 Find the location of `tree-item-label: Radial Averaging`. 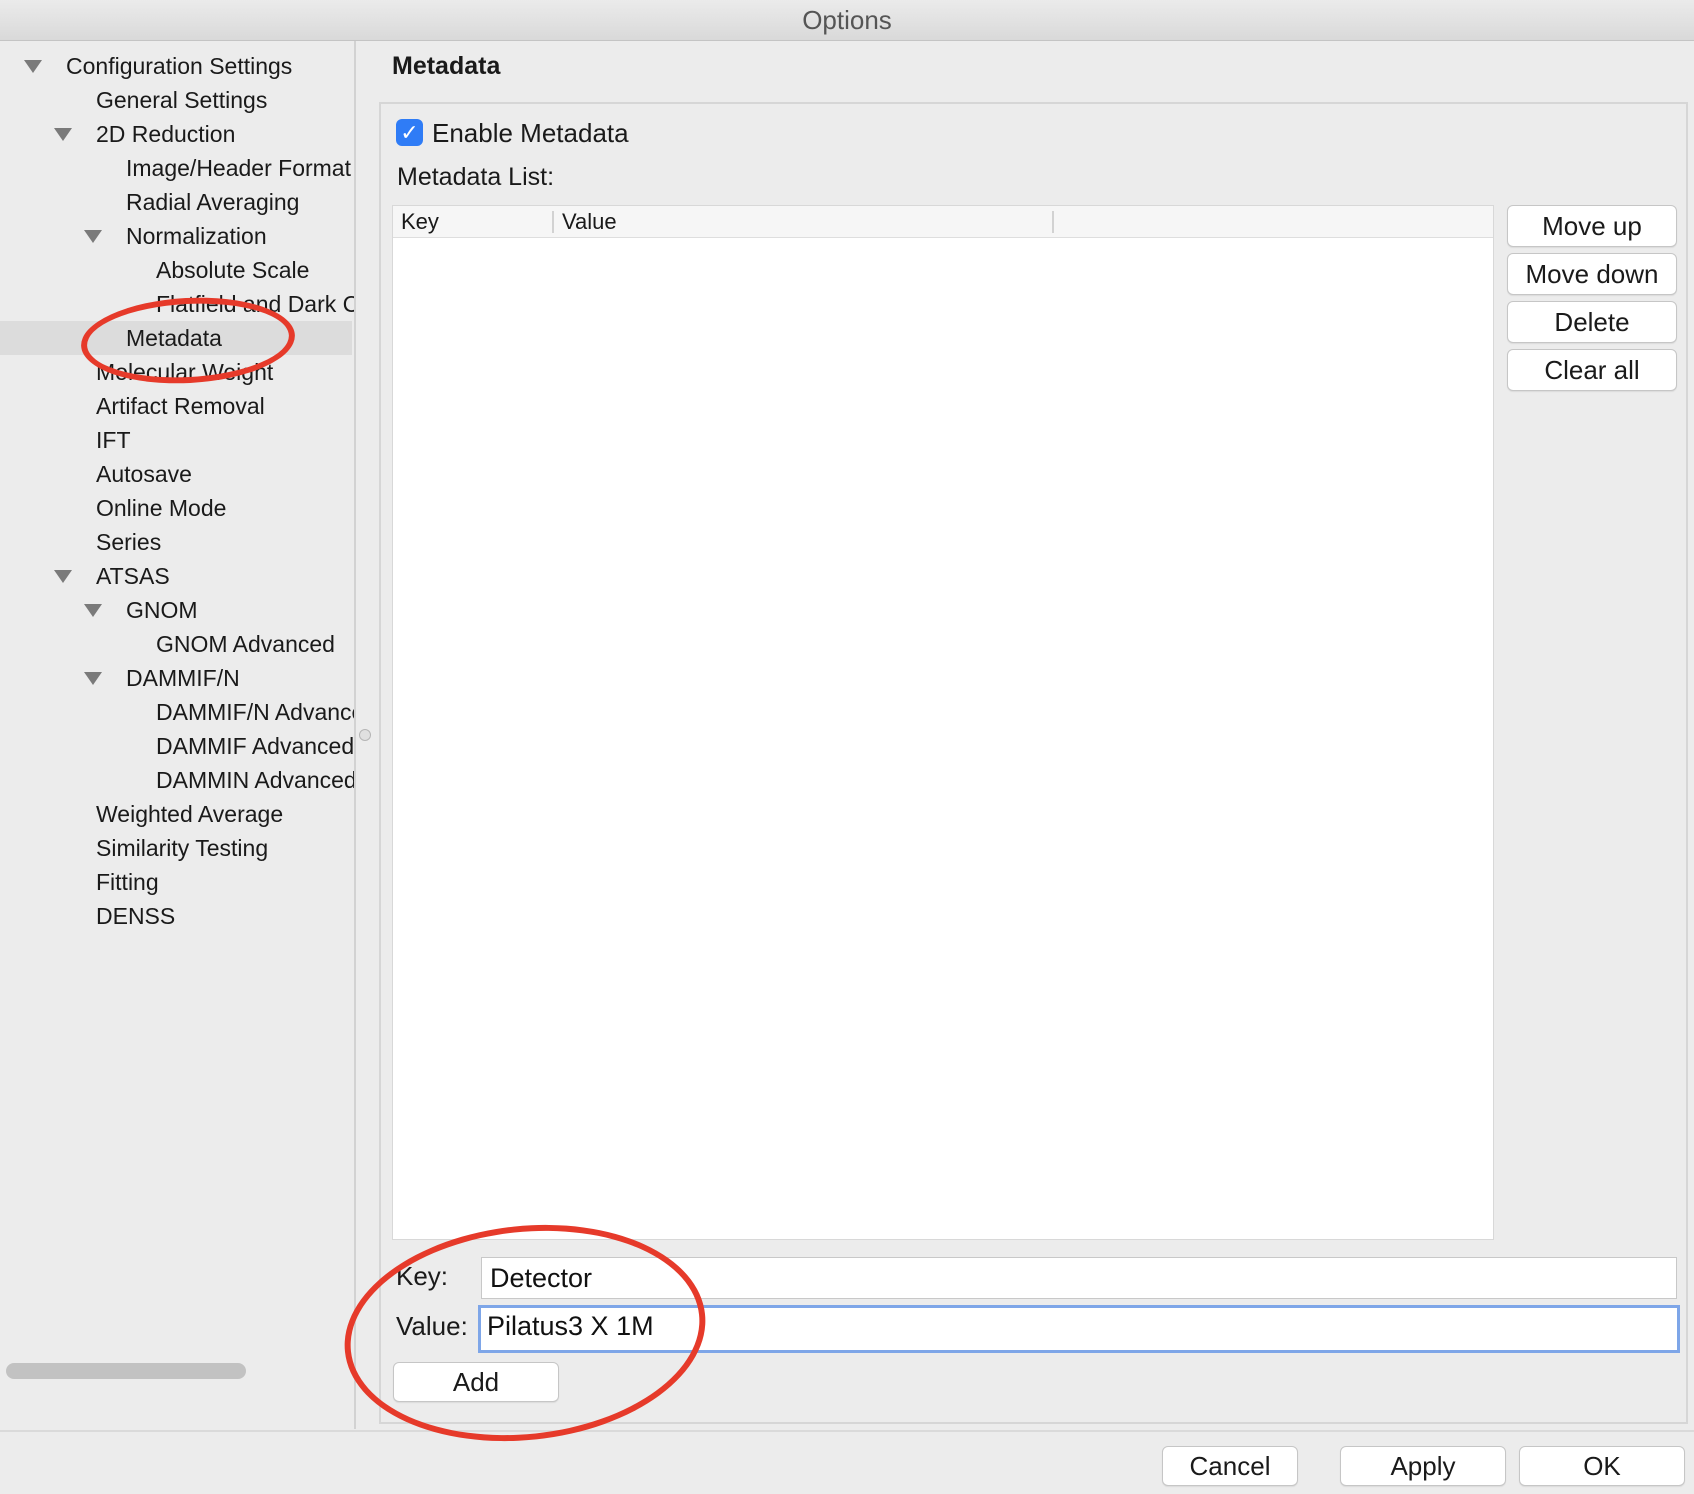

tree-item-label: Radial Averaging is located at coordinates (213, 202).